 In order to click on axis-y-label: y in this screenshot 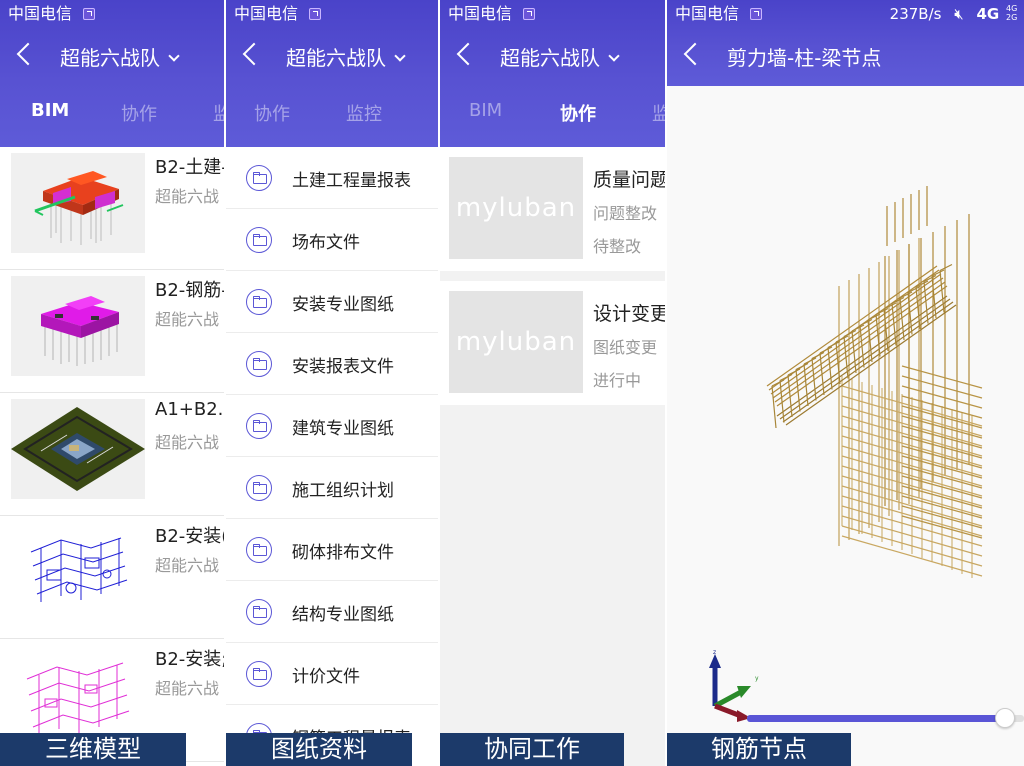, I will do `click(757, 678)`.